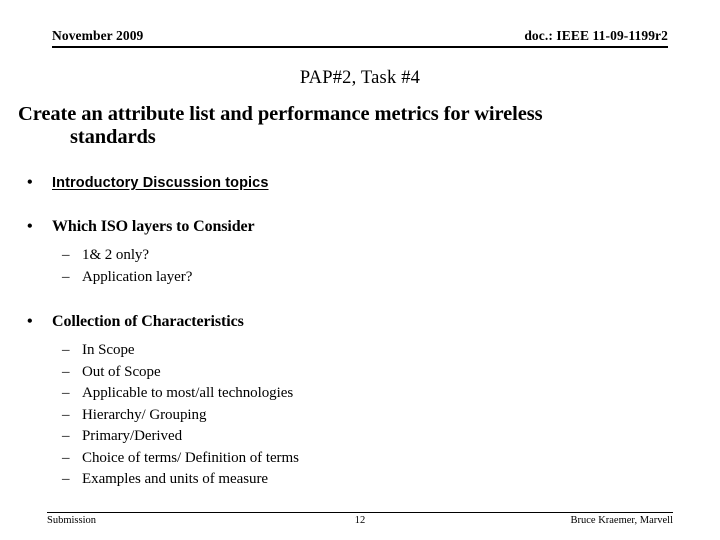 The width and height of the screenshot is (720, 540). Describe the element at coordinates (622, 520) in the screenshot. I see `footer-author: Bruce Kraemer, Marvell` at that location.